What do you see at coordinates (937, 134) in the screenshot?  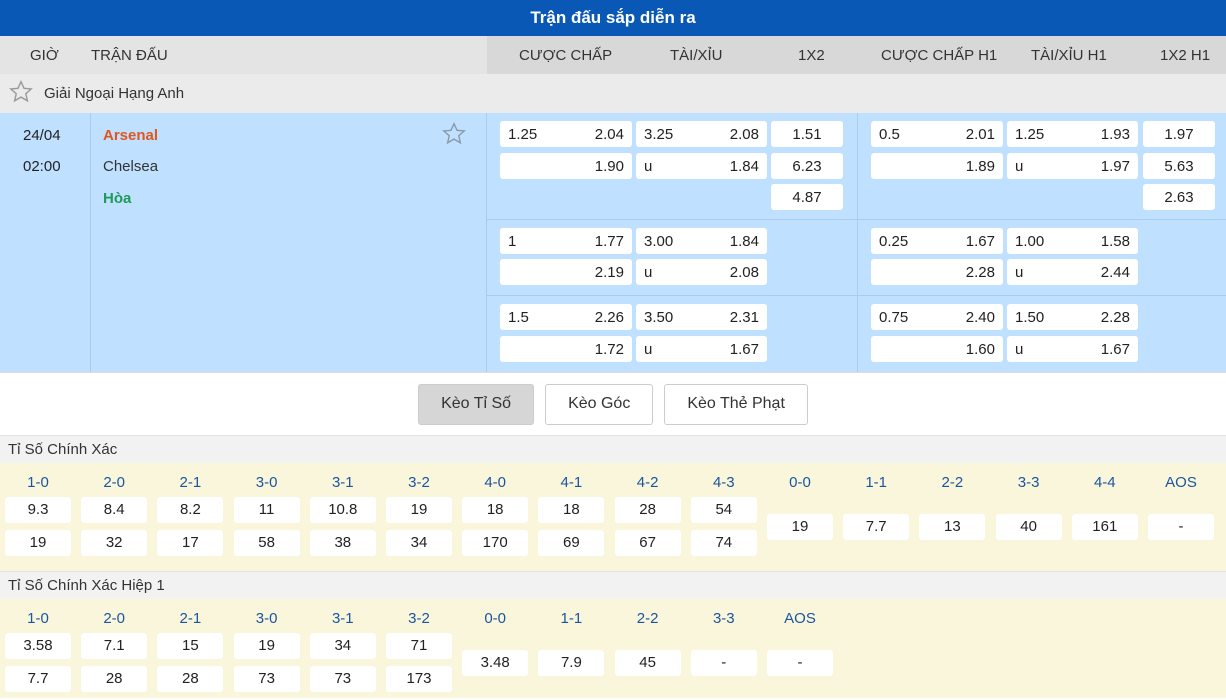 I see `handicap-h1-home-odds: 0.5 2.01` at bounding box center [937, 134].